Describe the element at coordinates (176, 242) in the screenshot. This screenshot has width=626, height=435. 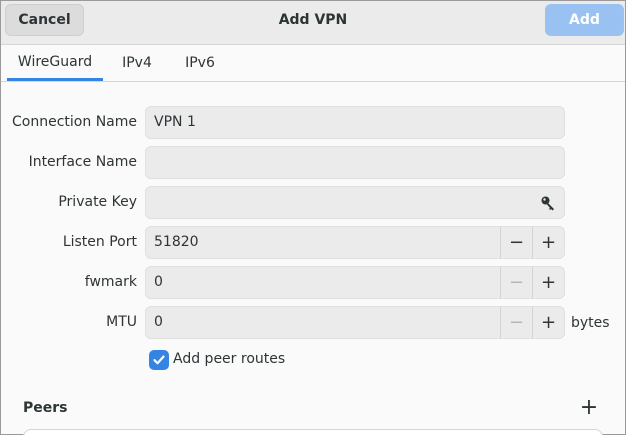
I see `listen-port-value: 51820` at that location.